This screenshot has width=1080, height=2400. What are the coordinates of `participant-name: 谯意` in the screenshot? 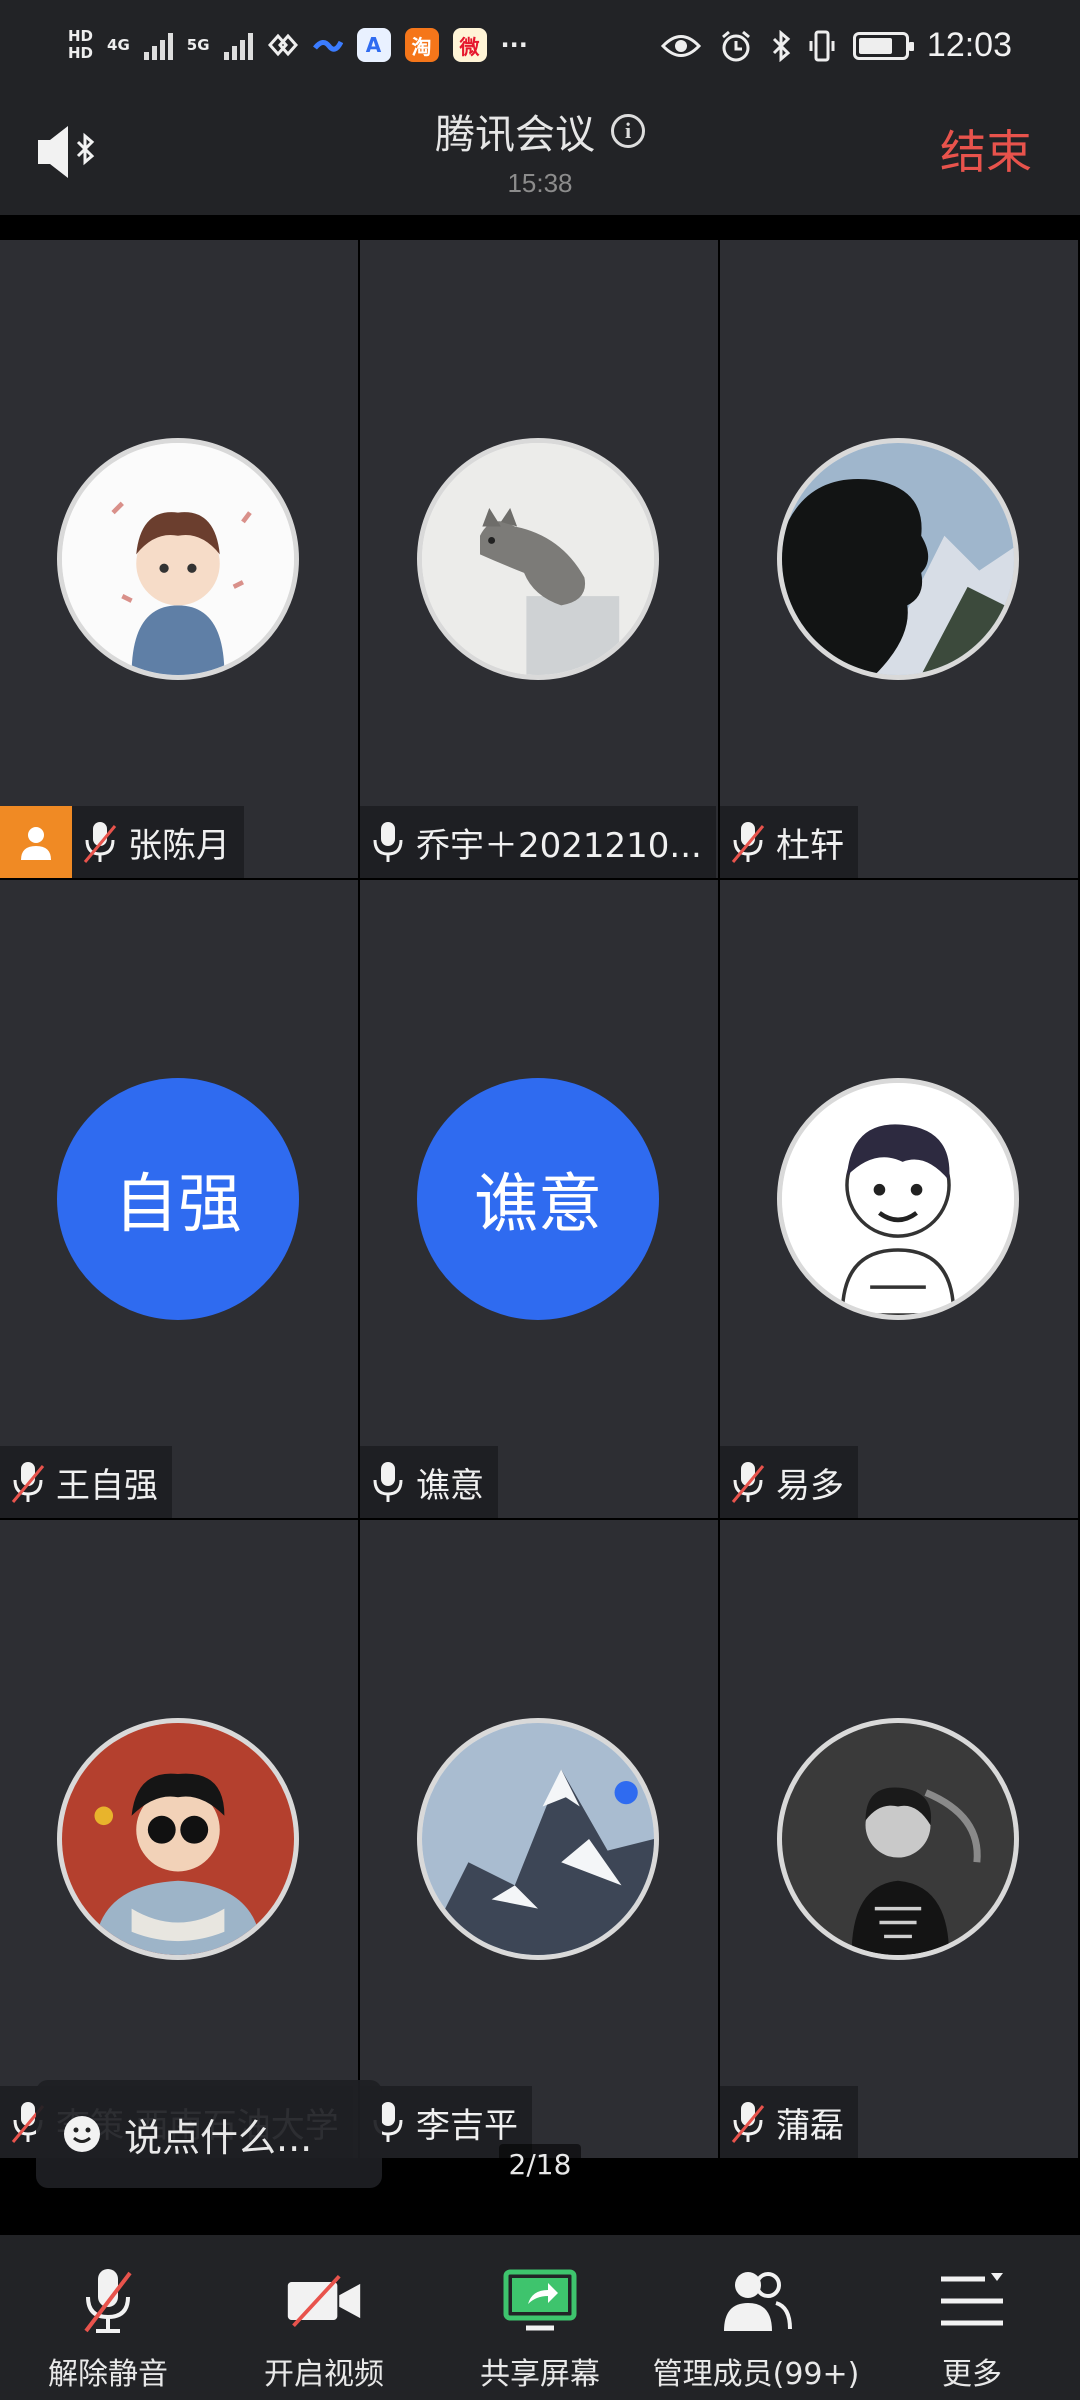 It's located at (450, 1485).